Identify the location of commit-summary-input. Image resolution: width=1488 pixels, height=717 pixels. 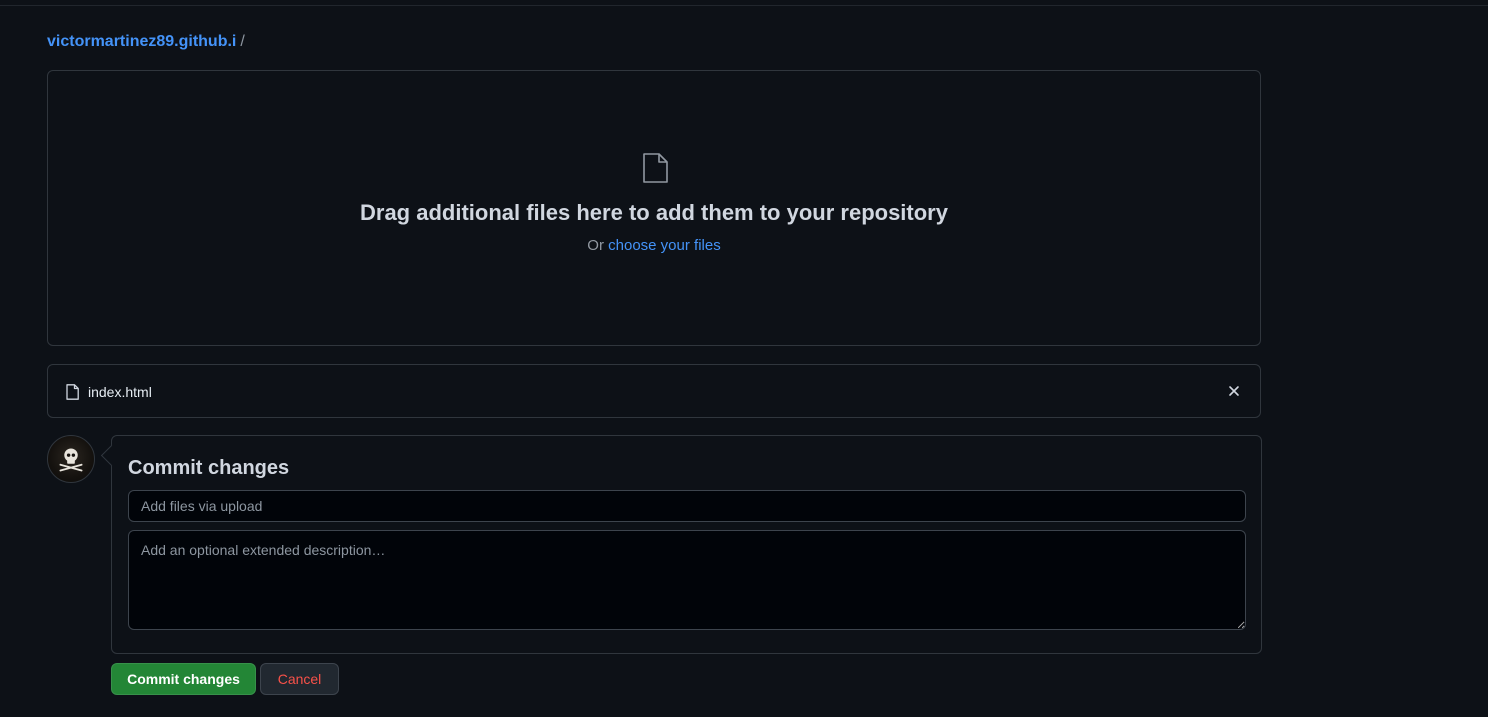
(687, 506).